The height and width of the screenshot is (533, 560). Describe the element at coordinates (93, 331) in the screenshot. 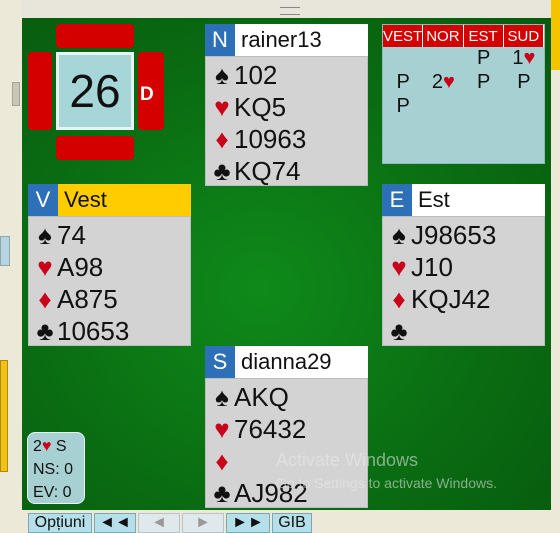

I see `suit-cards: 10653` at that location.